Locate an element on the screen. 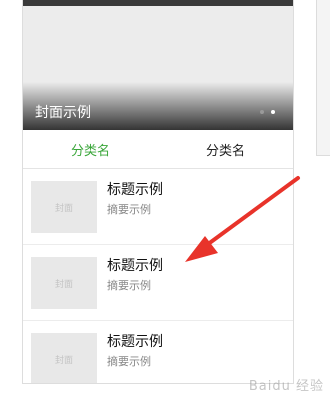  cover-top-bar is located at coordinates (158, 3).